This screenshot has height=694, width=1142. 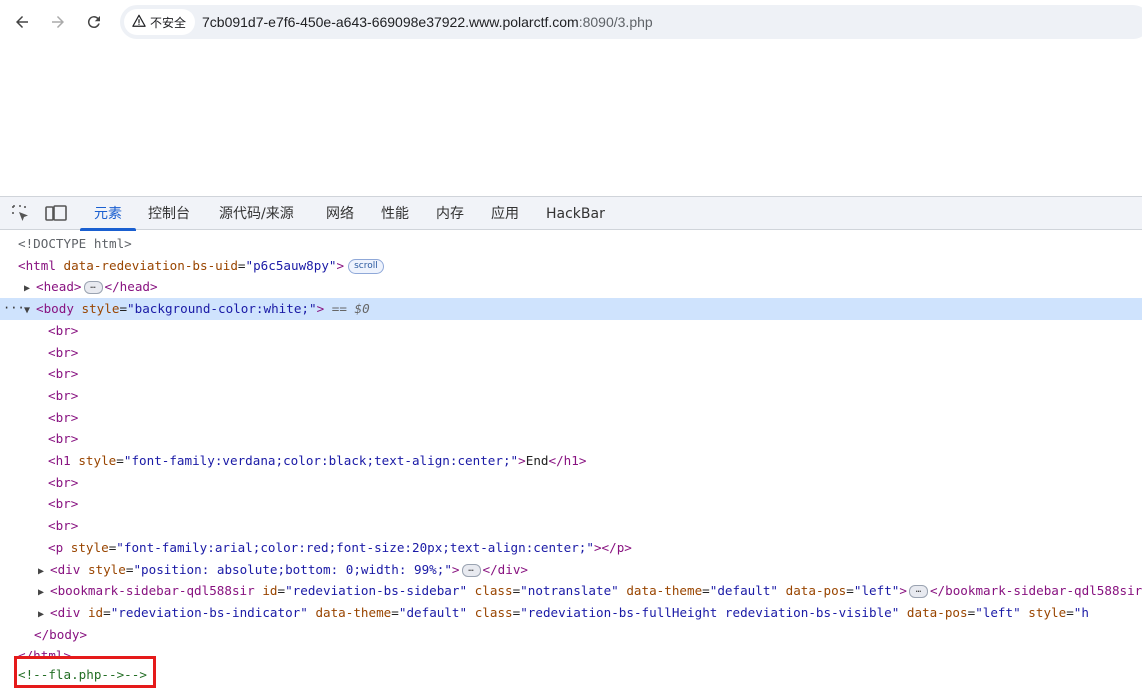 I want to click on head-open: <head>, so click(x=59, y=287).